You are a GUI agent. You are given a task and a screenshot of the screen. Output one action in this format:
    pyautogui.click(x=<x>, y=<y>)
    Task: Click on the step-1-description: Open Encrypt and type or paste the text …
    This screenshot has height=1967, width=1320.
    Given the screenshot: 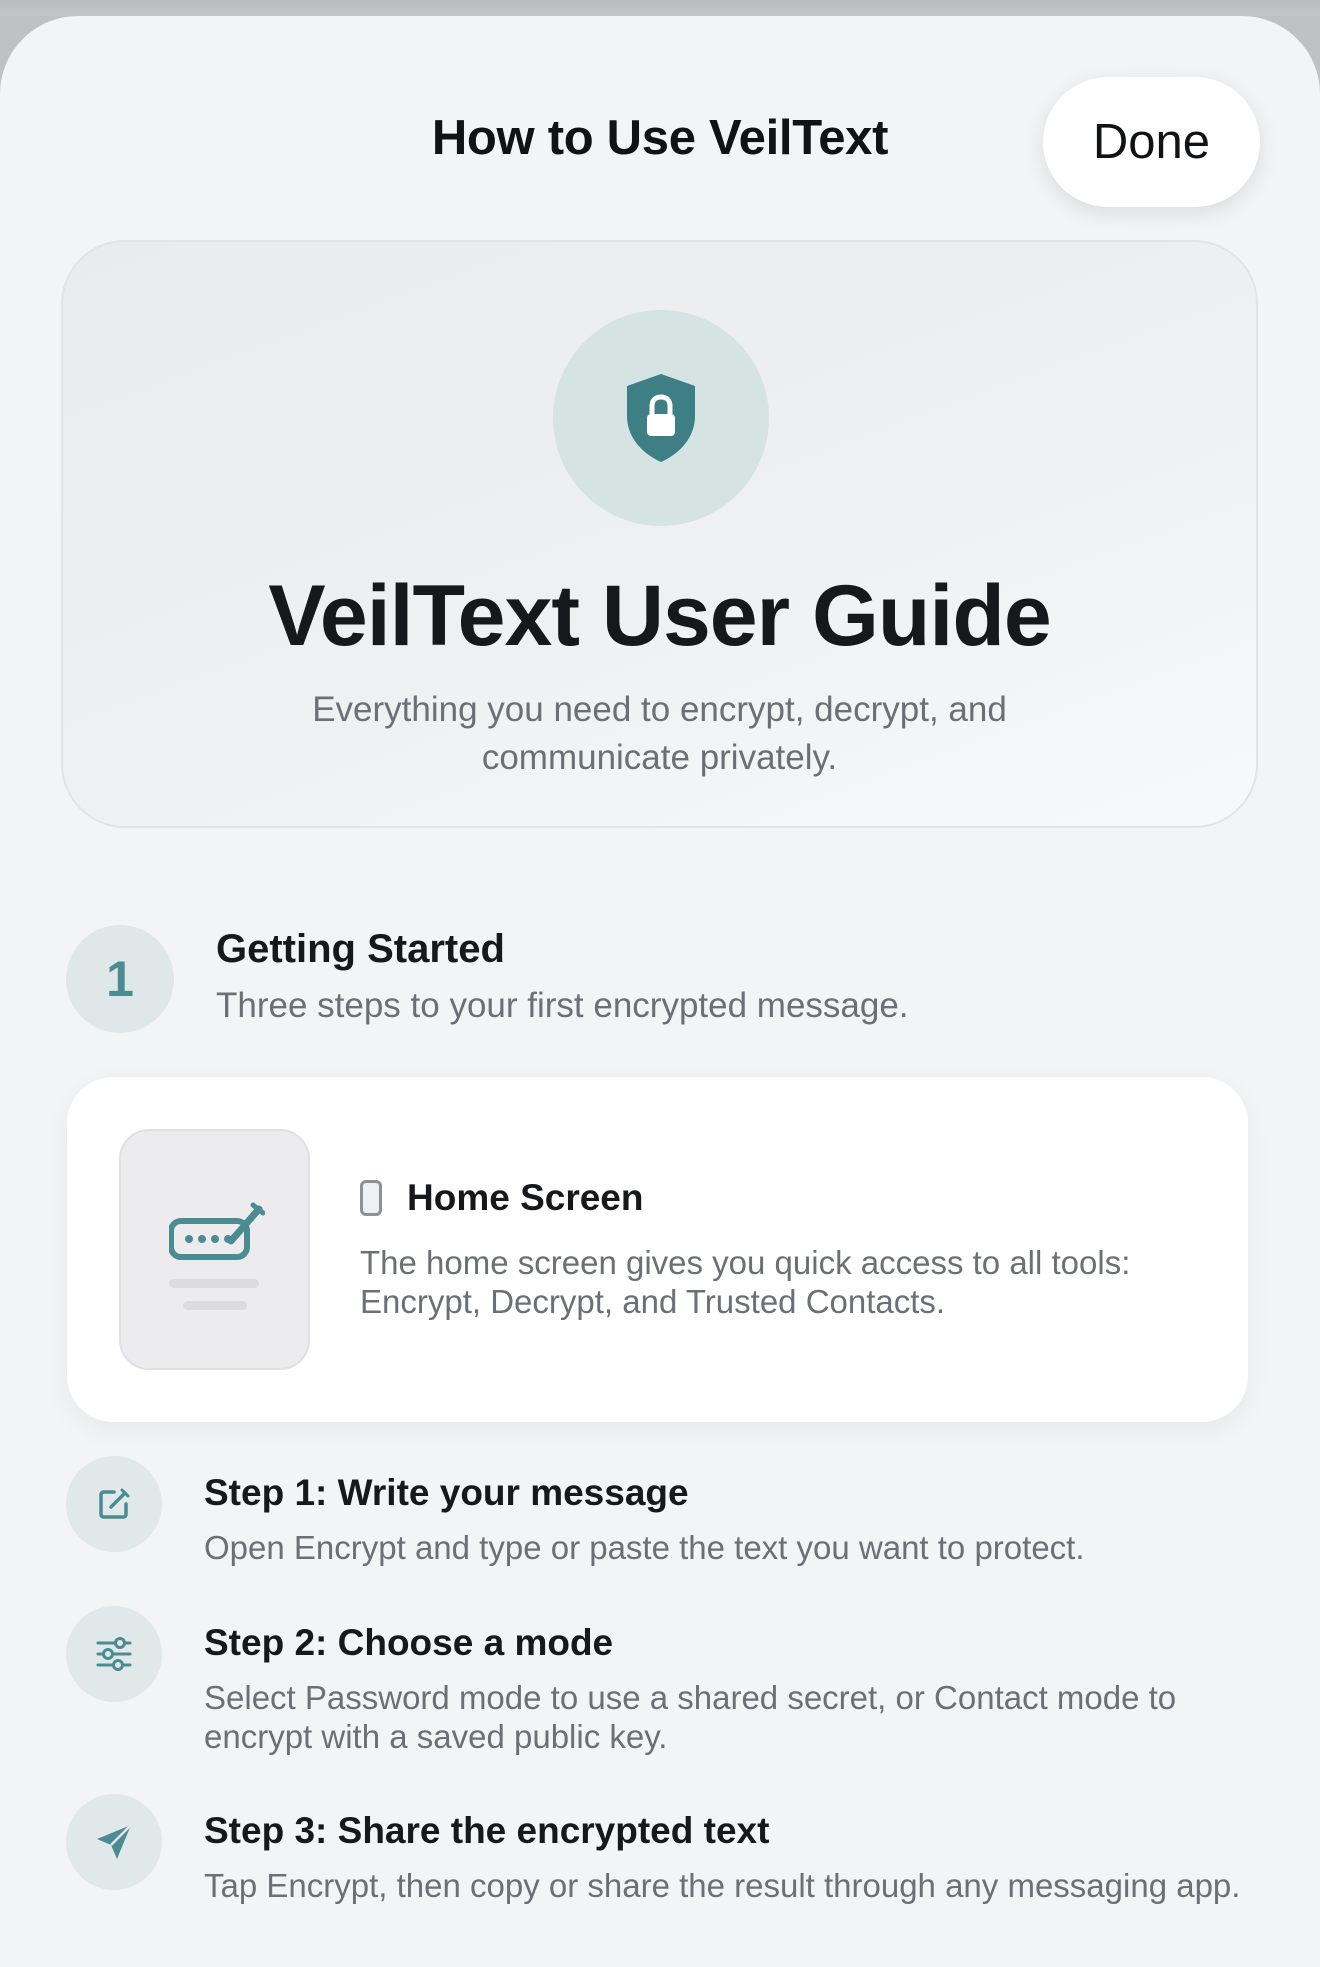 What is the action you would take?
    pyautogui.click(x=644, y=1547)
    